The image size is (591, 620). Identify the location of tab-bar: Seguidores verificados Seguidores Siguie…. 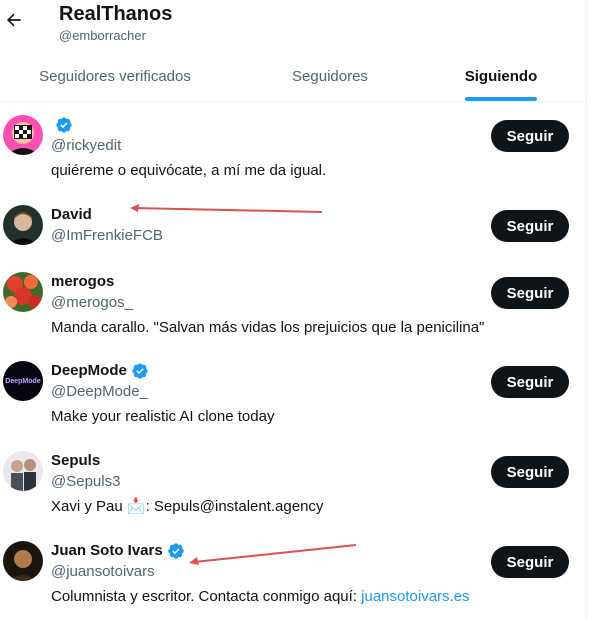
(293, 76).